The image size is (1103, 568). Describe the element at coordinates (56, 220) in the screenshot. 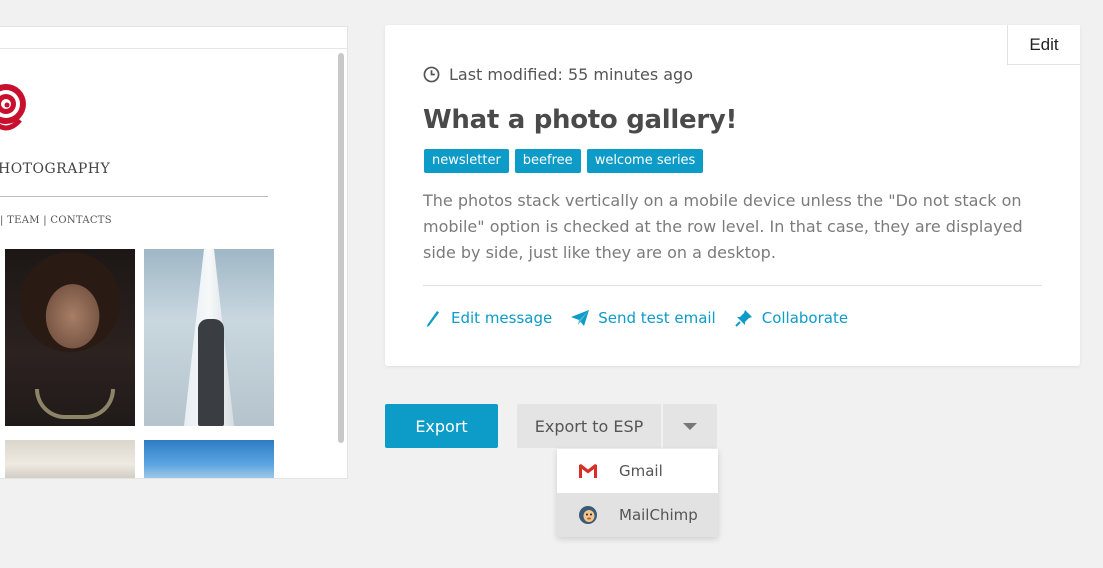

I see `preview-menu: | TEAM | CONTACTS` at that location.